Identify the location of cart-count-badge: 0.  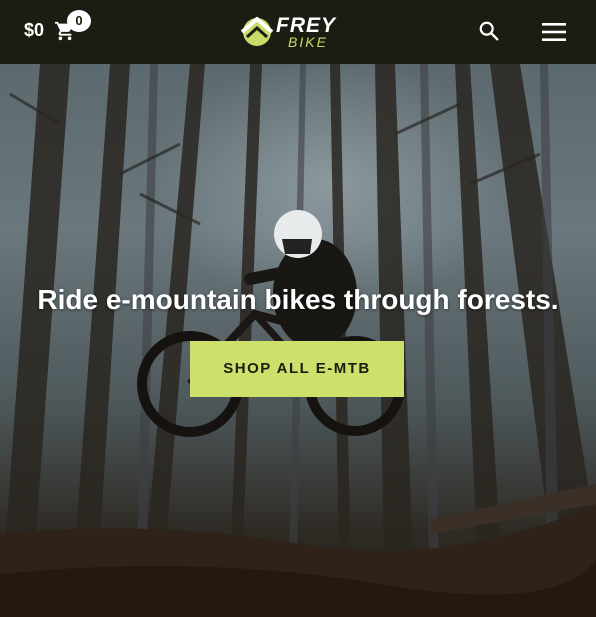
(79, 21).